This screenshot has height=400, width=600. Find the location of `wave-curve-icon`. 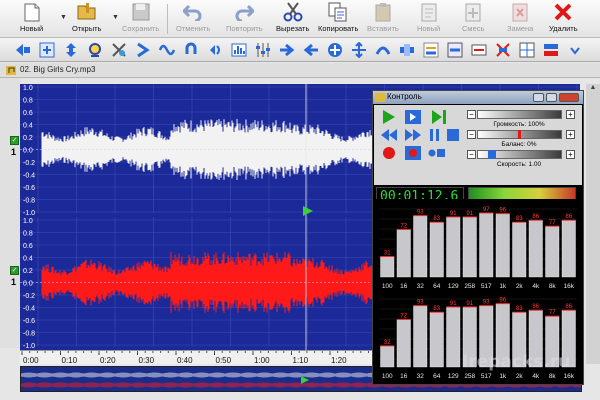

wave-curve-icon is located at coordinates (167, 50).